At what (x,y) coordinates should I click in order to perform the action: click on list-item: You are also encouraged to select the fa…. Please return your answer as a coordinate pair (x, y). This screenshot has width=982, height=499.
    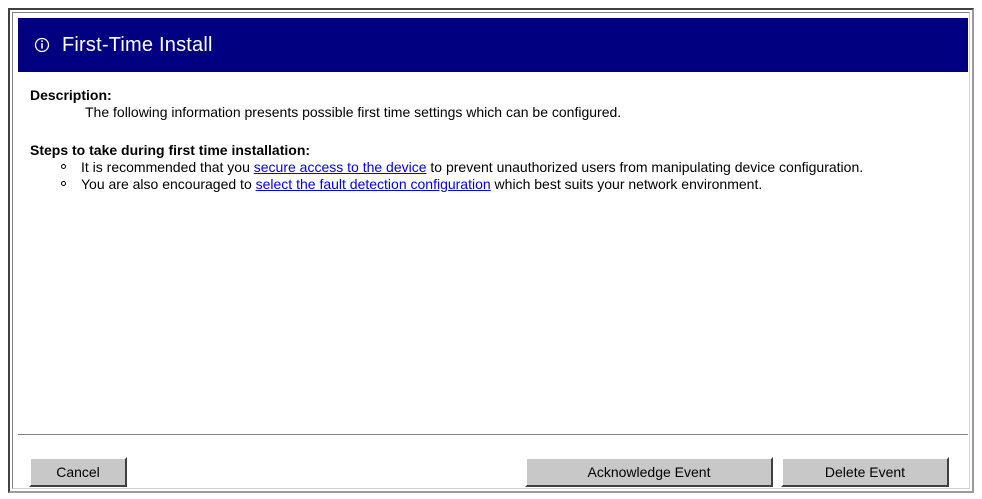
    Looking at the image, I should click on (508, 184).